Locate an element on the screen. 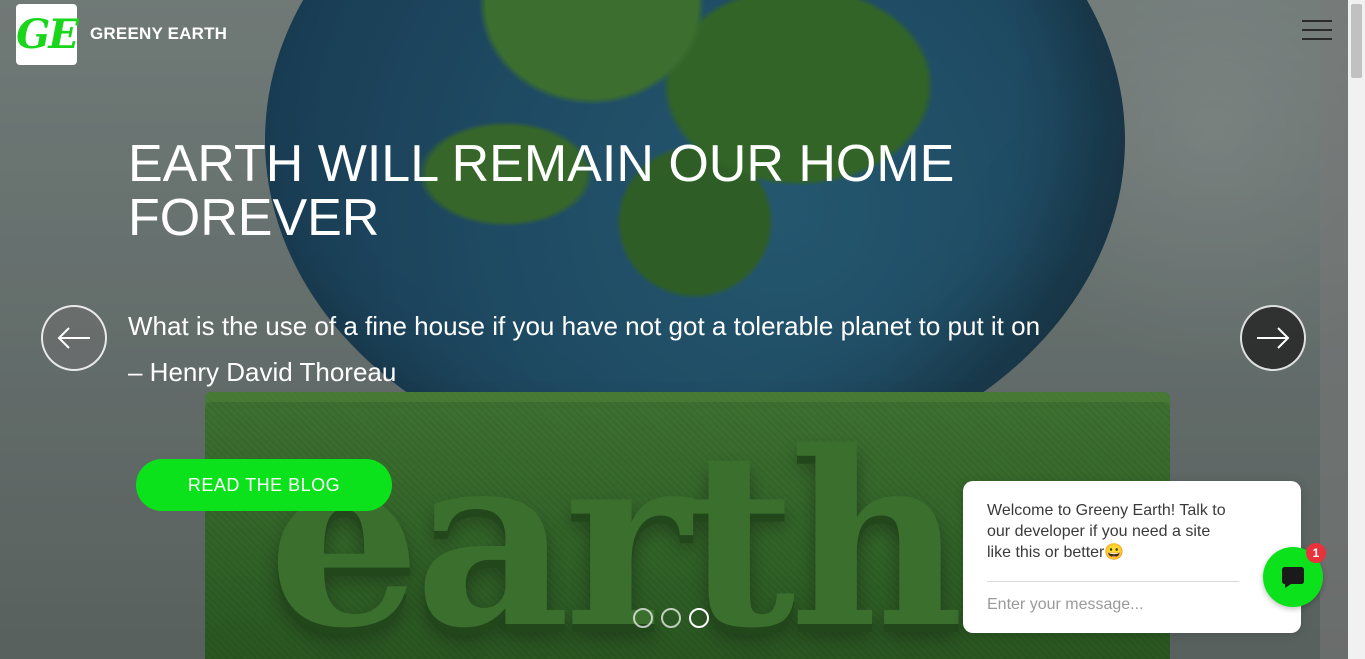  logo: GE is located at coordinates (47, 34).